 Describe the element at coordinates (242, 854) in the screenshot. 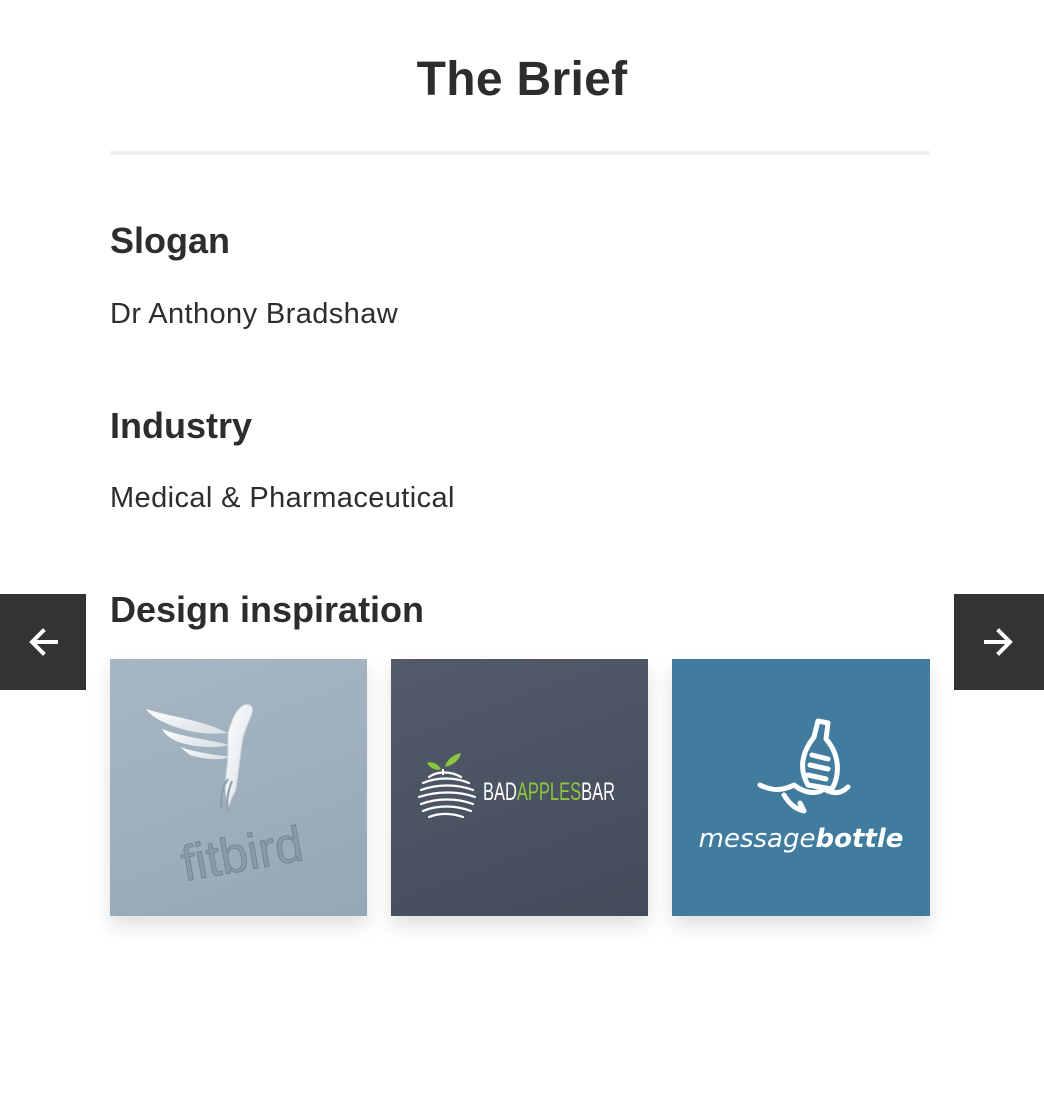

I see `fitbird-logo-text: fitbird` at that location.